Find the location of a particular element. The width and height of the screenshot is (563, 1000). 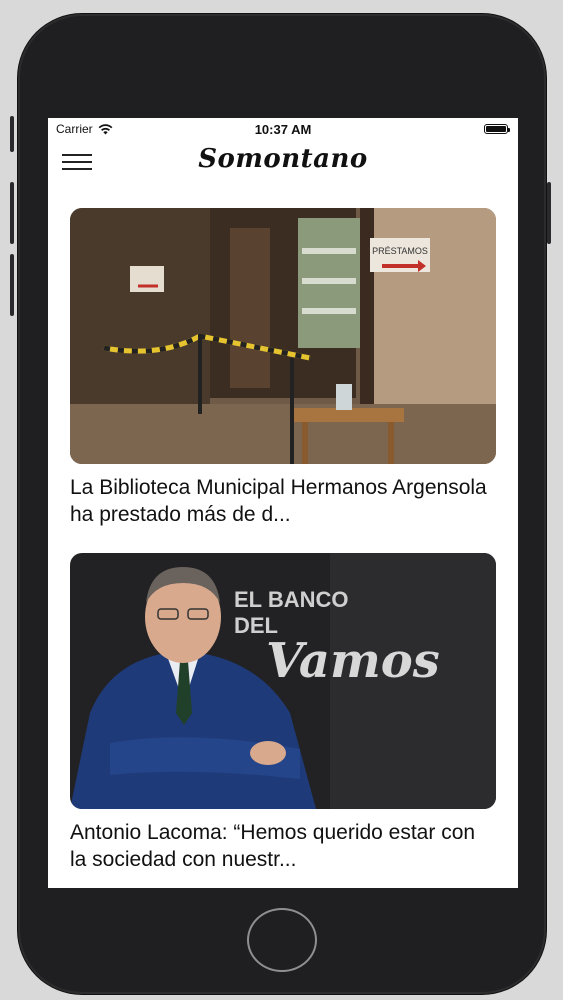

status-bar: Carrier 10:37 AM is located at coordinates (283, 129).